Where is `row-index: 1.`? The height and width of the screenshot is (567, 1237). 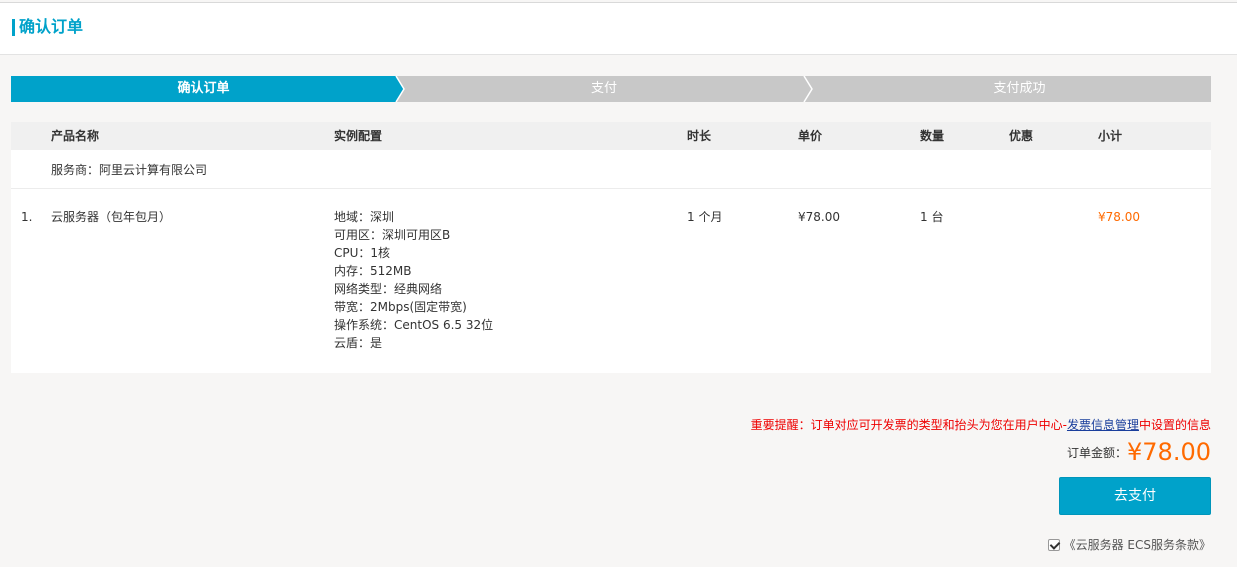 row-index: 1. is located at coordinates (27, 217).